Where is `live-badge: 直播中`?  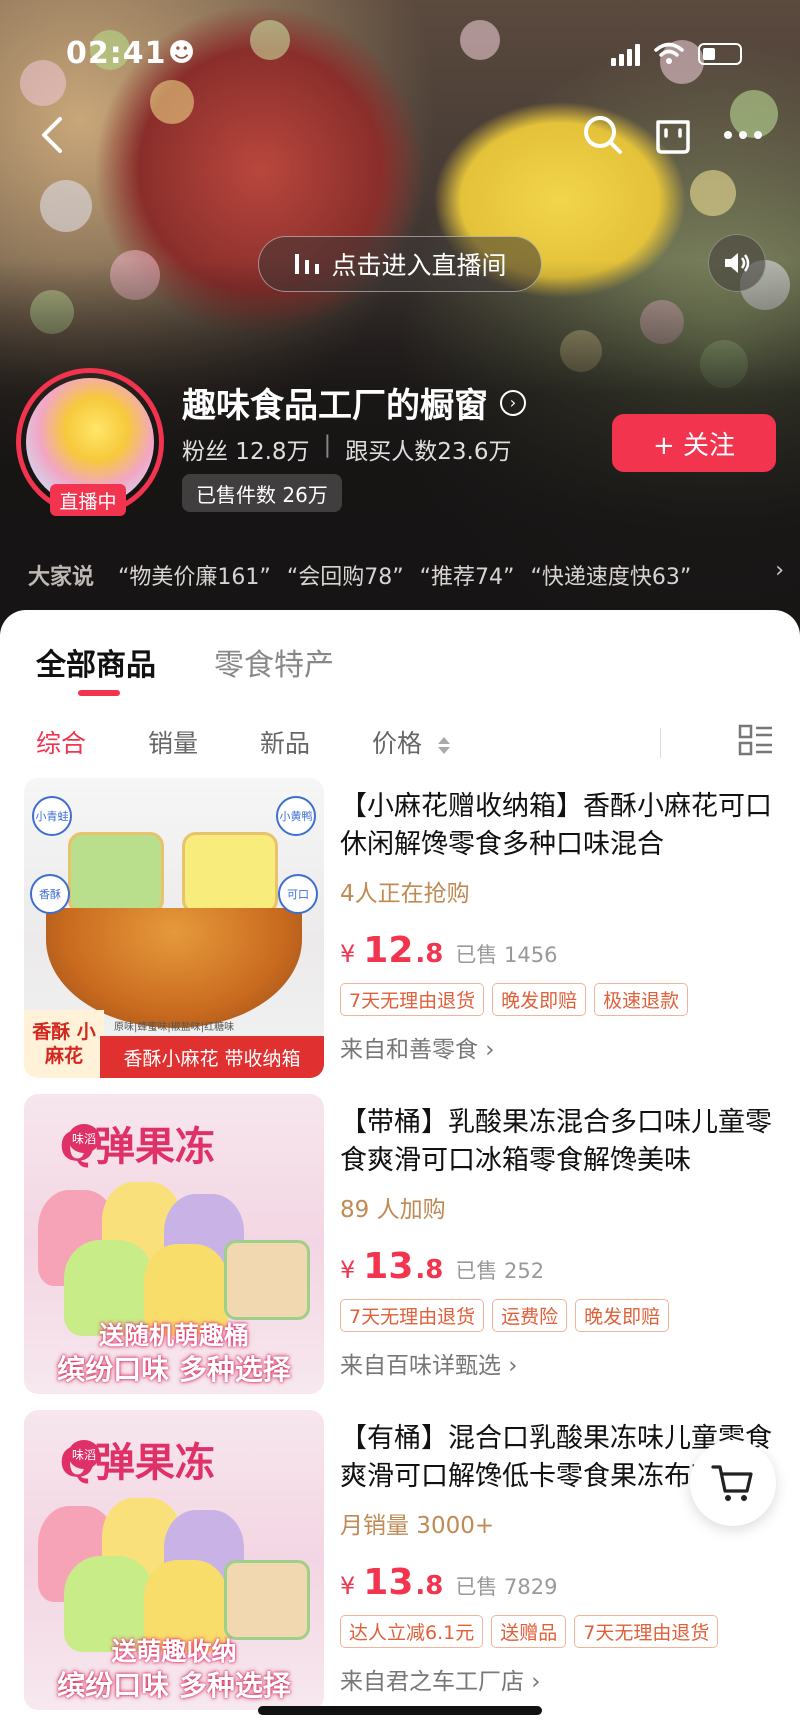 live-badge: 直播中 is located at coordinates (88, 500).